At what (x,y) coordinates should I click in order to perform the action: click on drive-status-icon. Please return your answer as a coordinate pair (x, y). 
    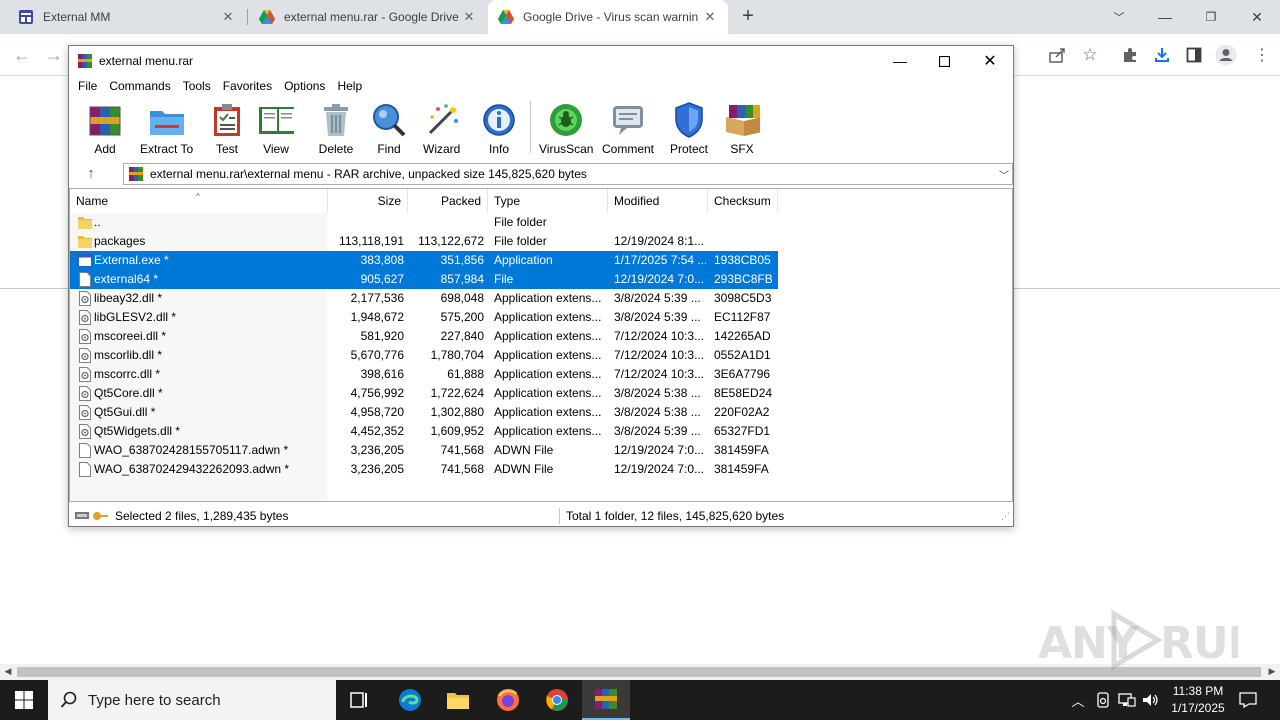
    Looking at the image, I should click on (91, 516).